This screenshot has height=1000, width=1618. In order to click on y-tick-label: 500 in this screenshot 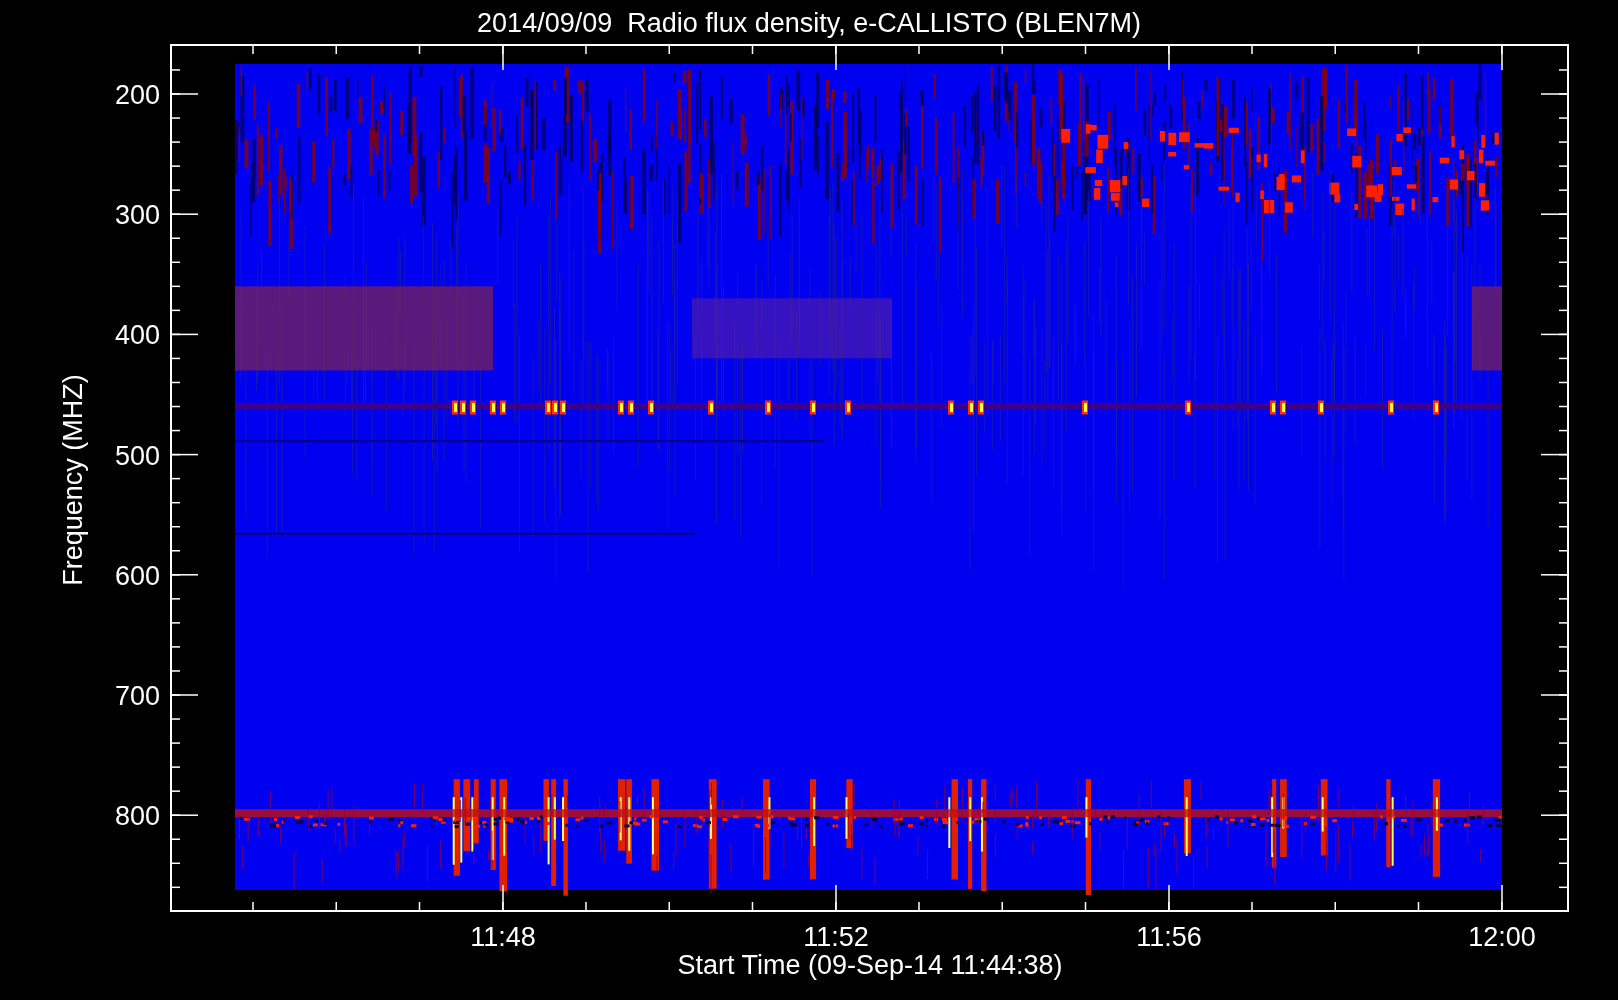, I will do `click(137, 455)`.